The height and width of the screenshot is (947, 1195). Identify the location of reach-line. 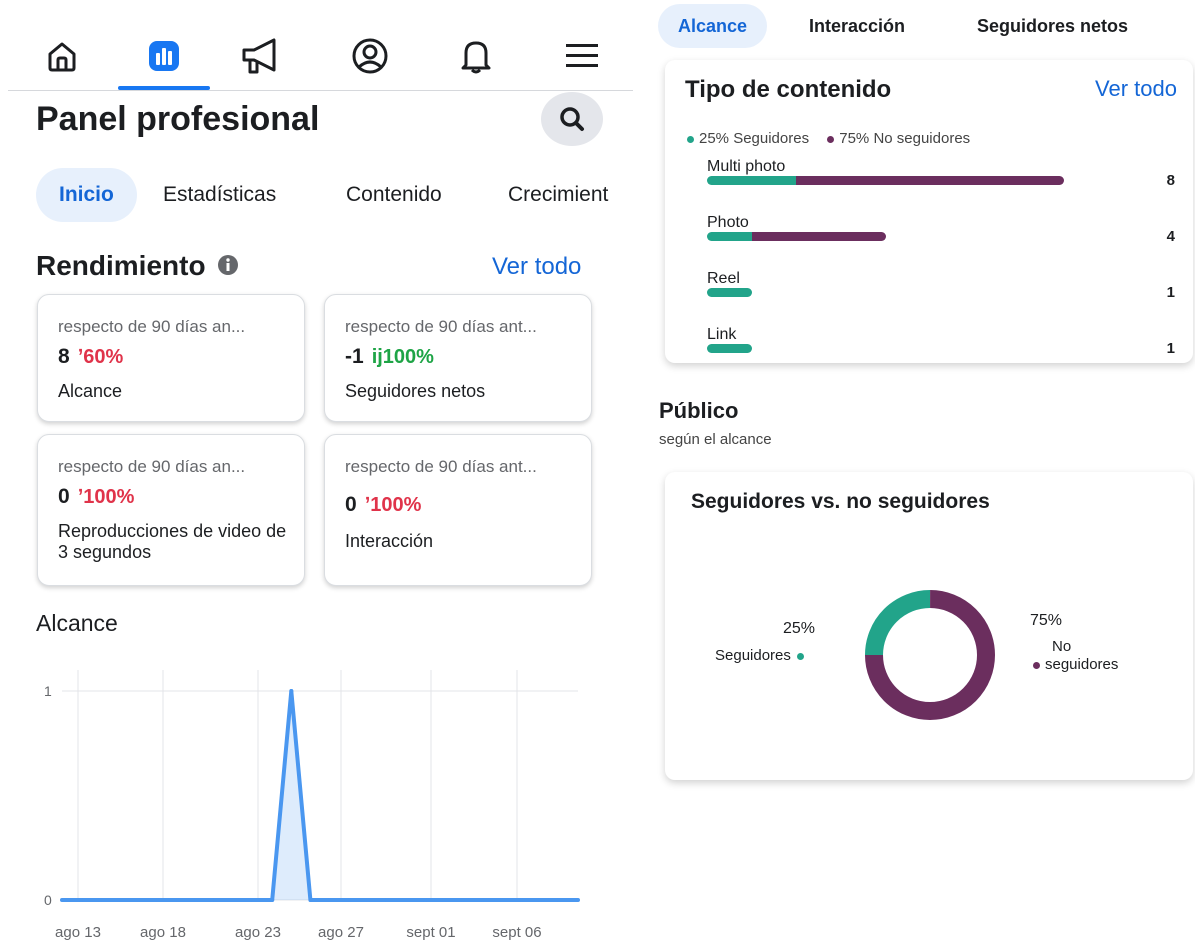
(320, 795).